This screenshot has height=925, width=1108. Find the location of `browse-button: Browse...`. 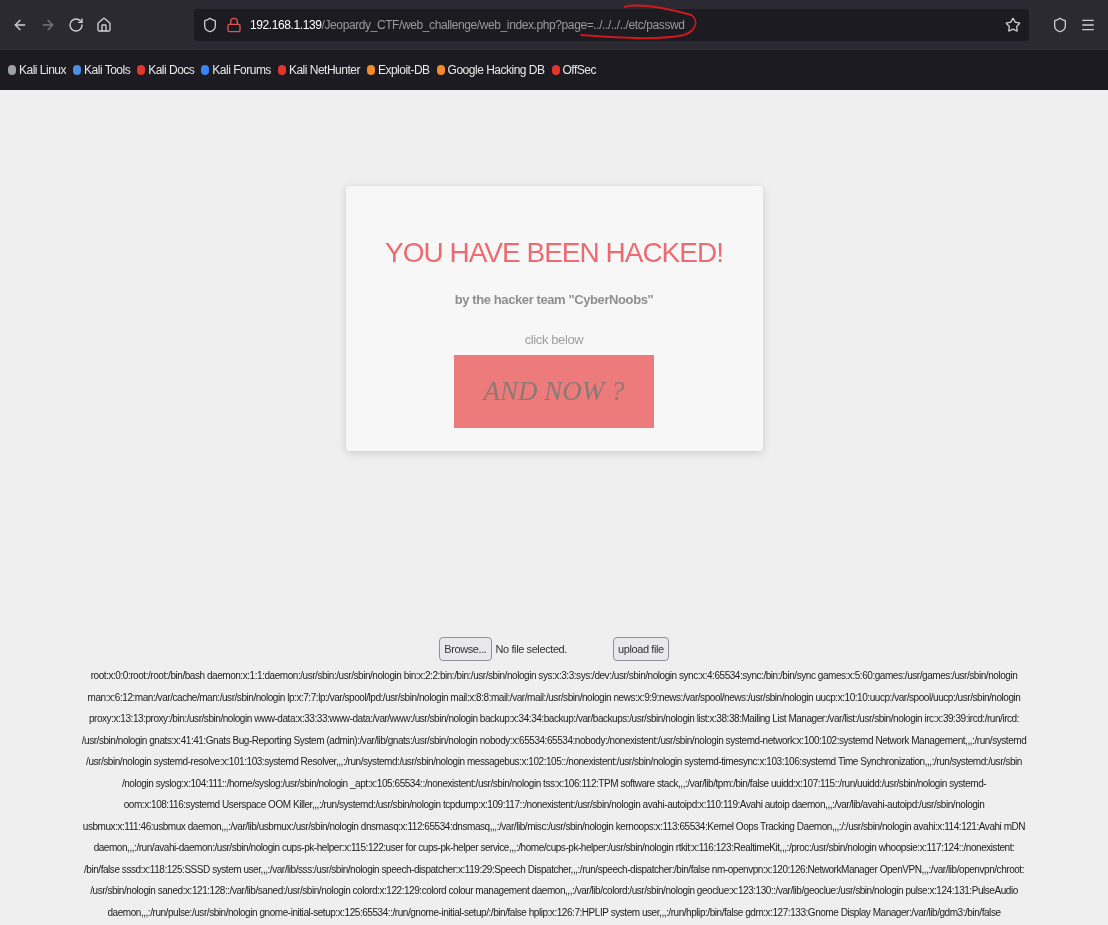

browse-button: Browse... is located at coordinates (465, 649).